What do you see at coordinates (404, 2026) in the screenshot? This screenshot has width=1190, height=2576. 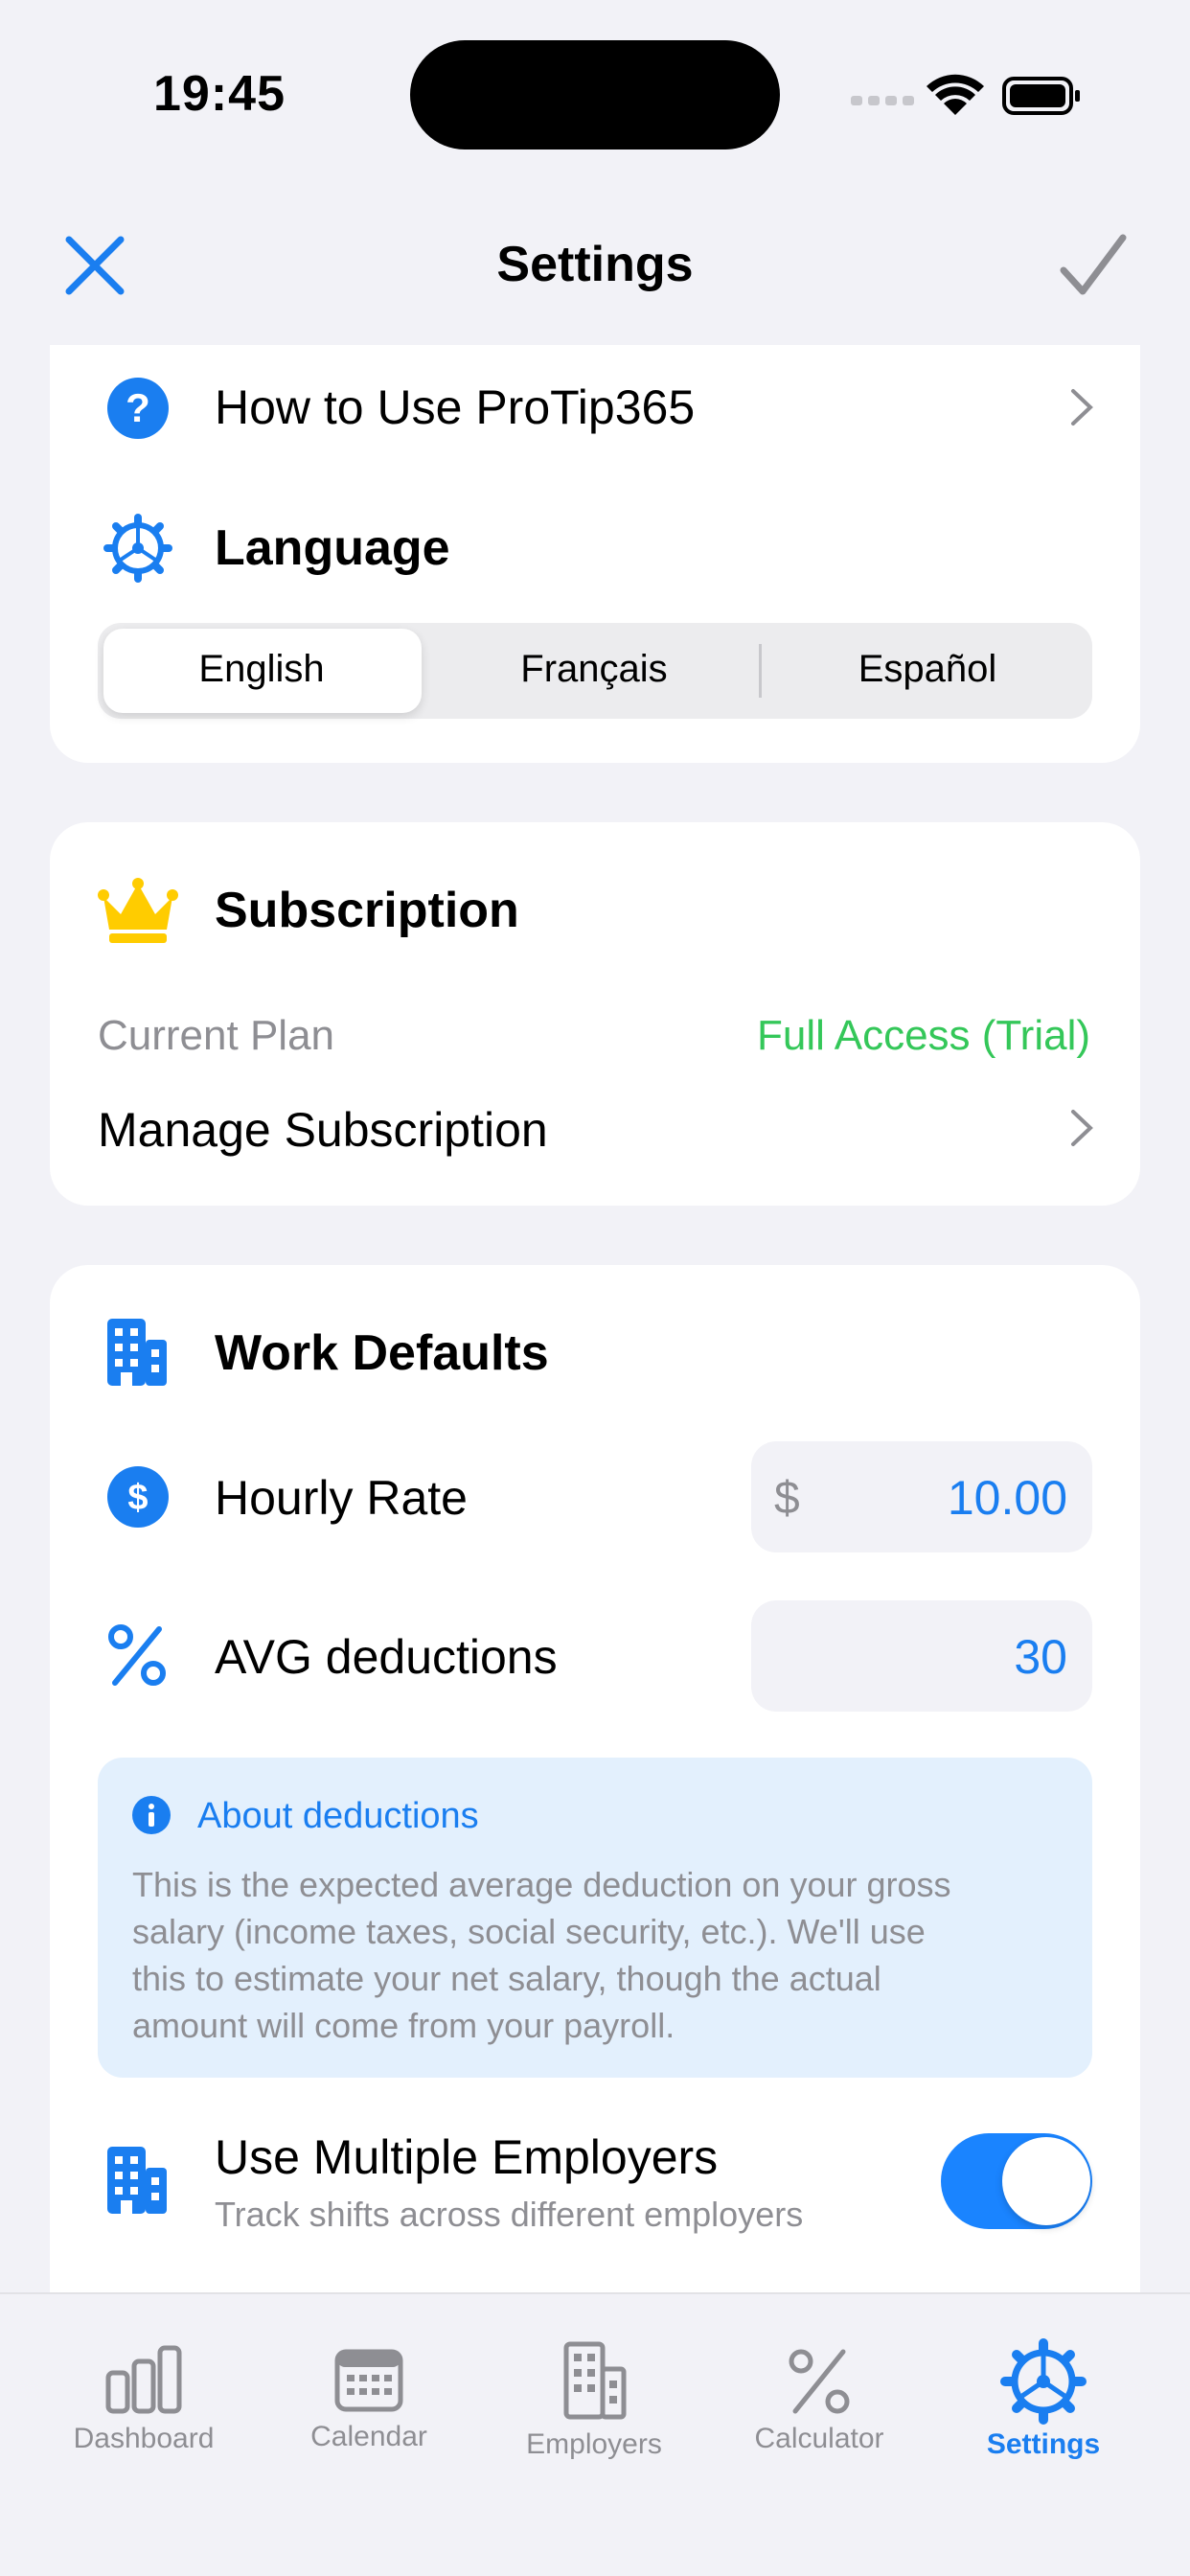 I see `about-deductions-line: amount will come from your payroll.` at bounding box center [404, 2026].